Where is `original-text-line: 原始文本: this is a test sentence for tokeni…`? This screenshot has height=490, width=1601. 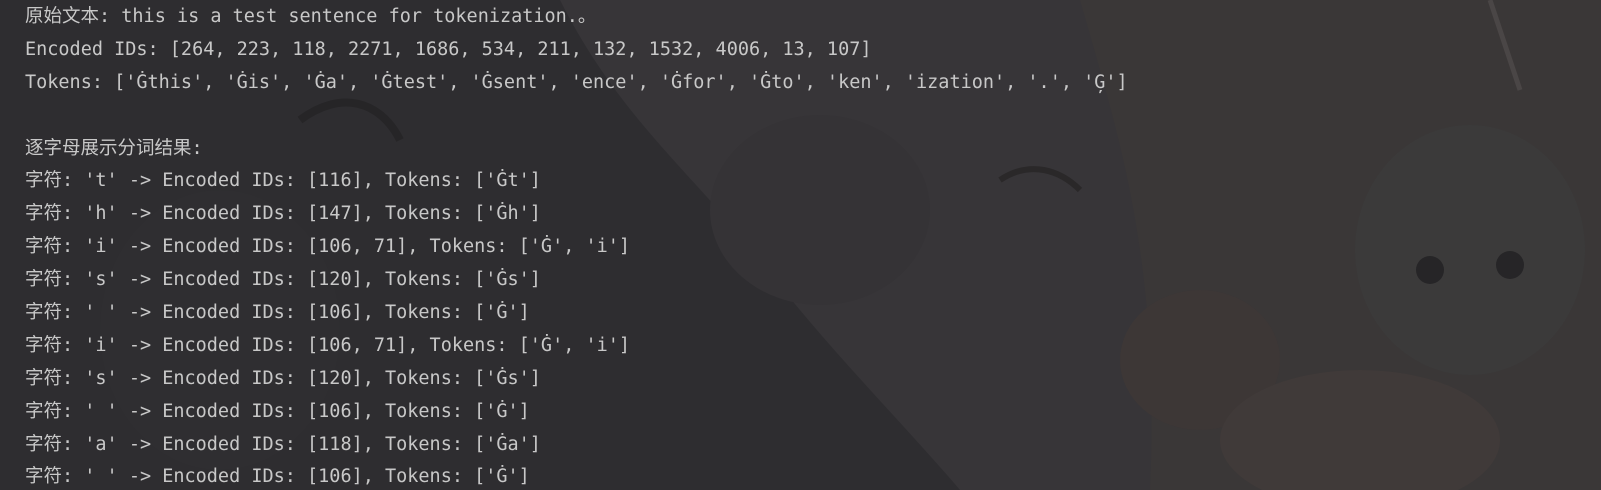 original-text-line: 原始文本: this is a test sentence for tokeni… is located at coordinates (311, 16).